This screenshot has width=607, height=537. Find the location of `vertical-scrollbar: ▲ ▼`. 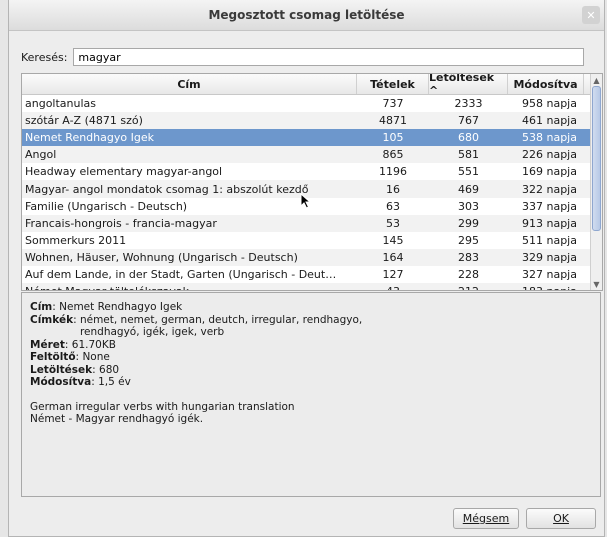

vertical-scrollbar: ▲ ▼ is located at coordinates (596, 182).